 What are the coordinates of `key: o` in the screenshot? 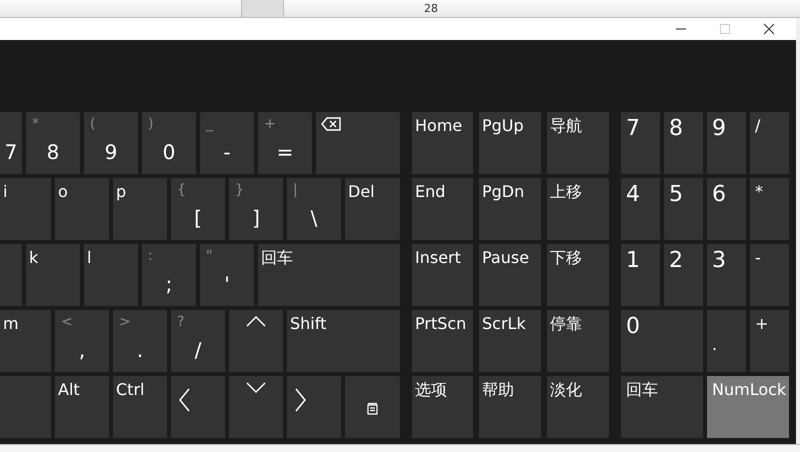 It's located at (82, 209).